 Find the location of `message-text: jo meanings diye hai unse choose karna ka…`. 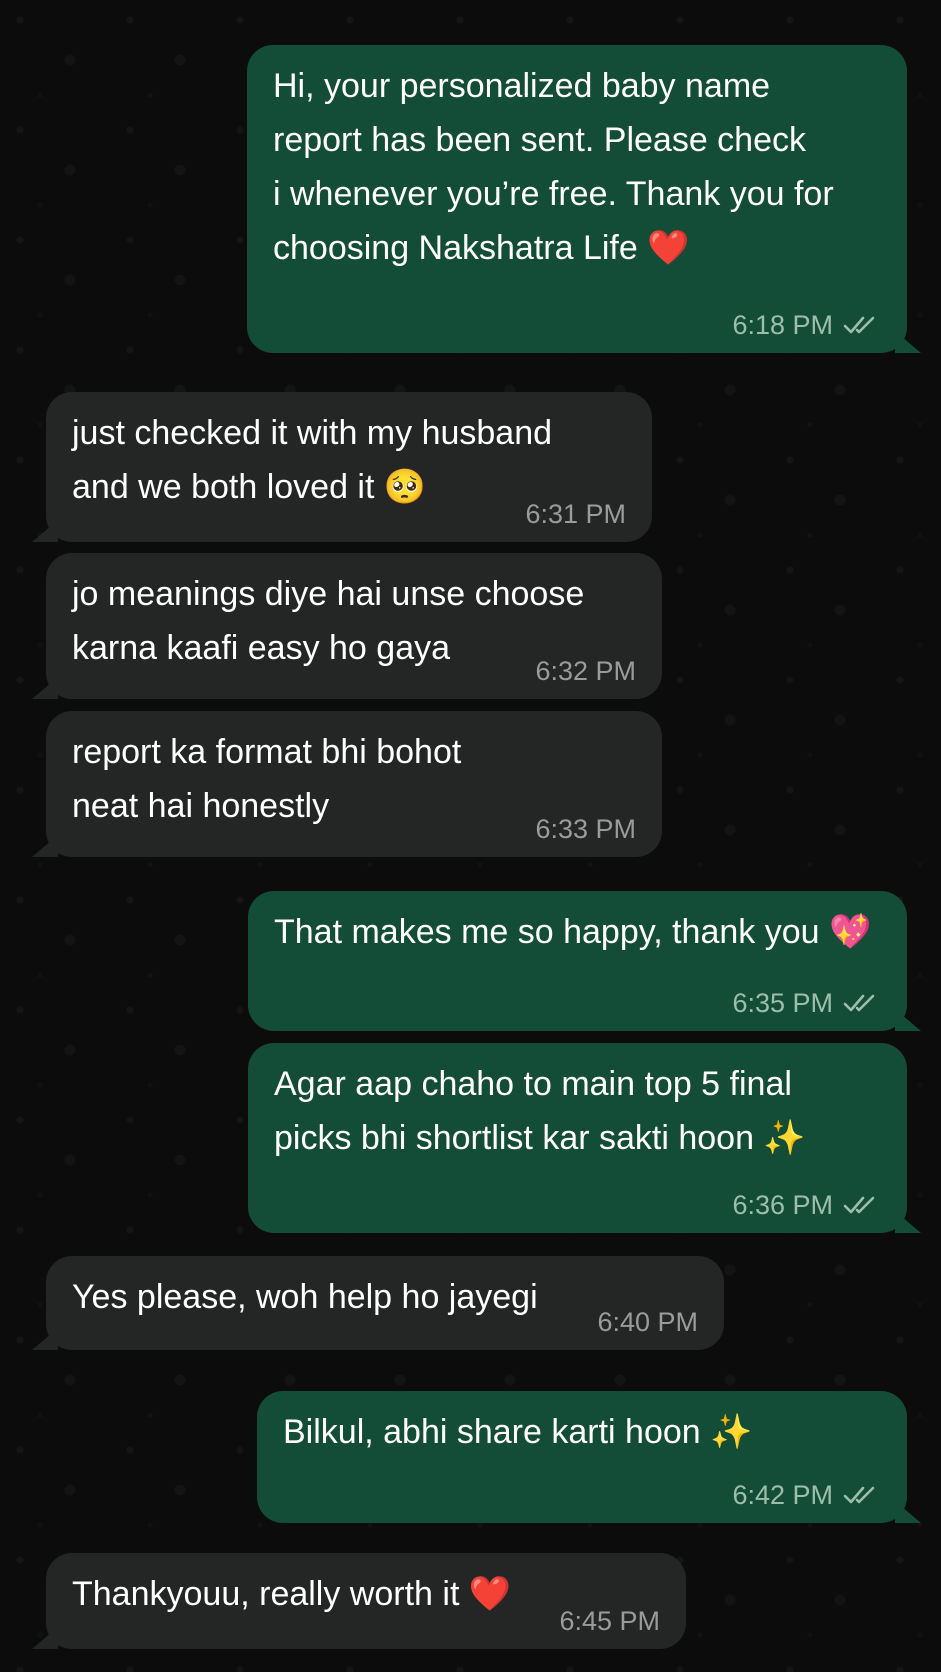

message-text: jo meanings diye hai unse choose karna ka… is located at coordinates (328, 621).